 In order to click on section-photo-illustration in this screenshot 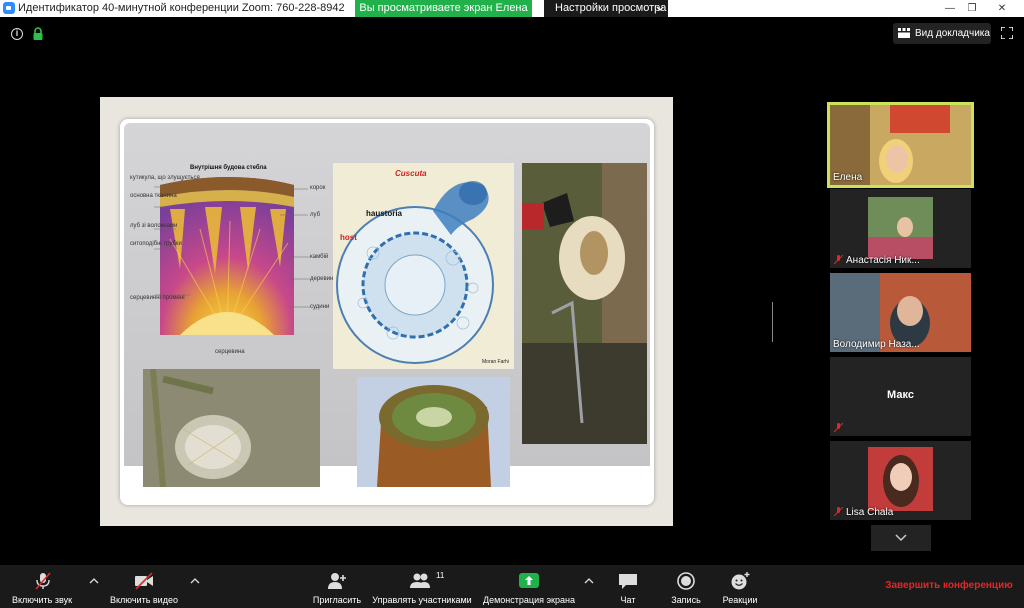, I will do `click(433, 432)`.